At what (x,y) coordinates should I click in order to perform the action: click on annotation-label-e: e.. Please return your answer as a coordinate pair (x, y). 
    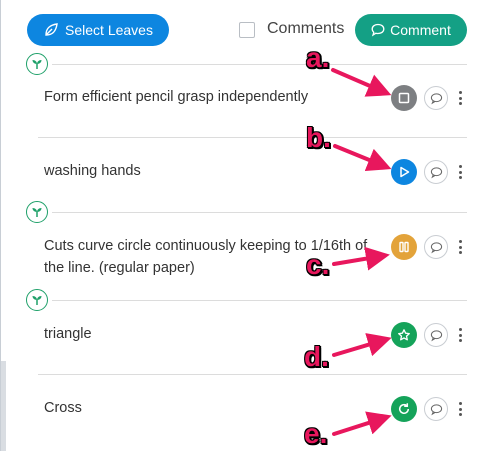
    Looking at the image, I should click on (316, 433).